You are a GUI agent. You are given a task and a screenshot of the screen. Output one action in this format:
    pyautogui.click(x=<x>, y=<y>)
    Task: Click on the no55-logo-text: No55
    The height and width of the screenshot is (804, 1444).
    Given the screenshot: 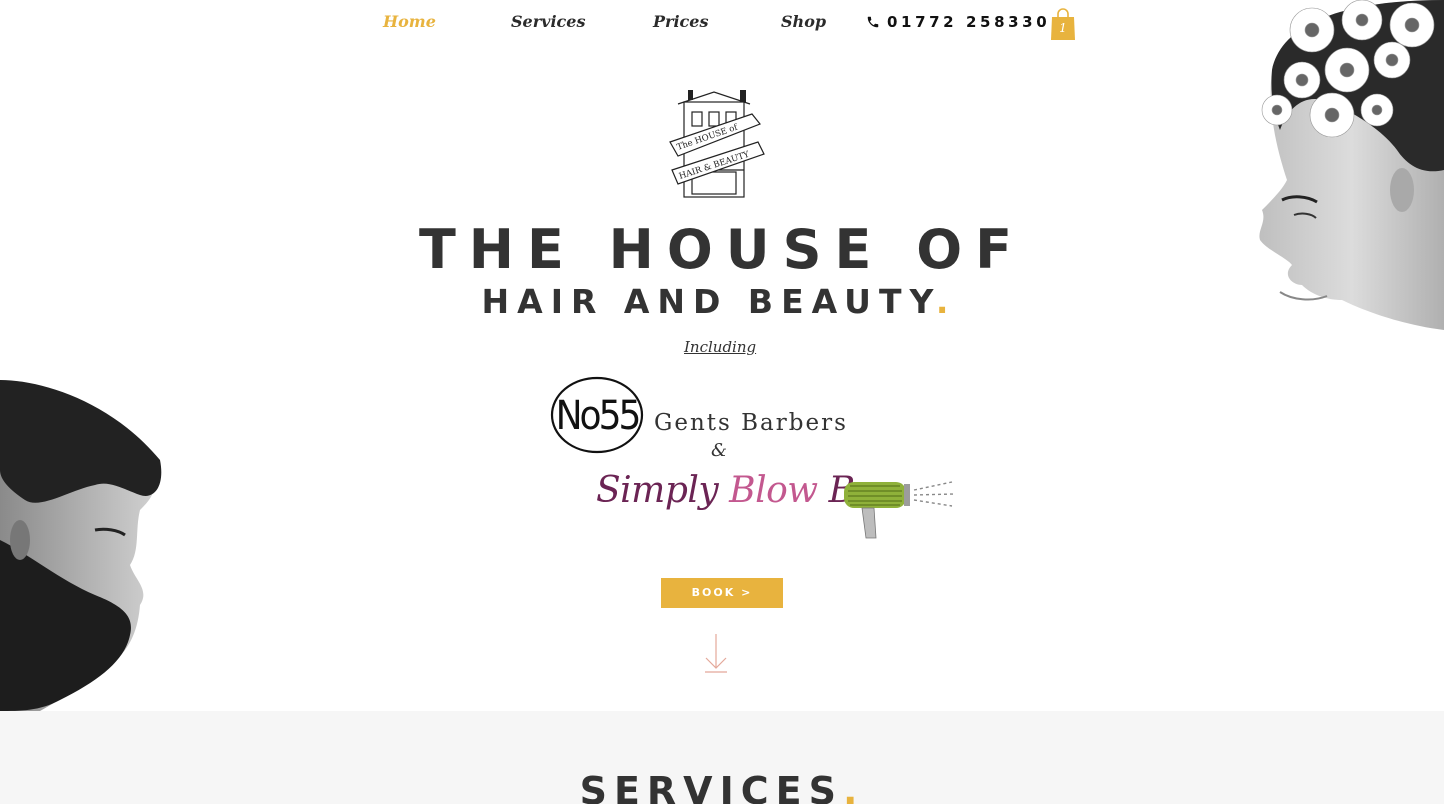 What is the action you would take?
    pyautogui.click(x=597, y=416)
    